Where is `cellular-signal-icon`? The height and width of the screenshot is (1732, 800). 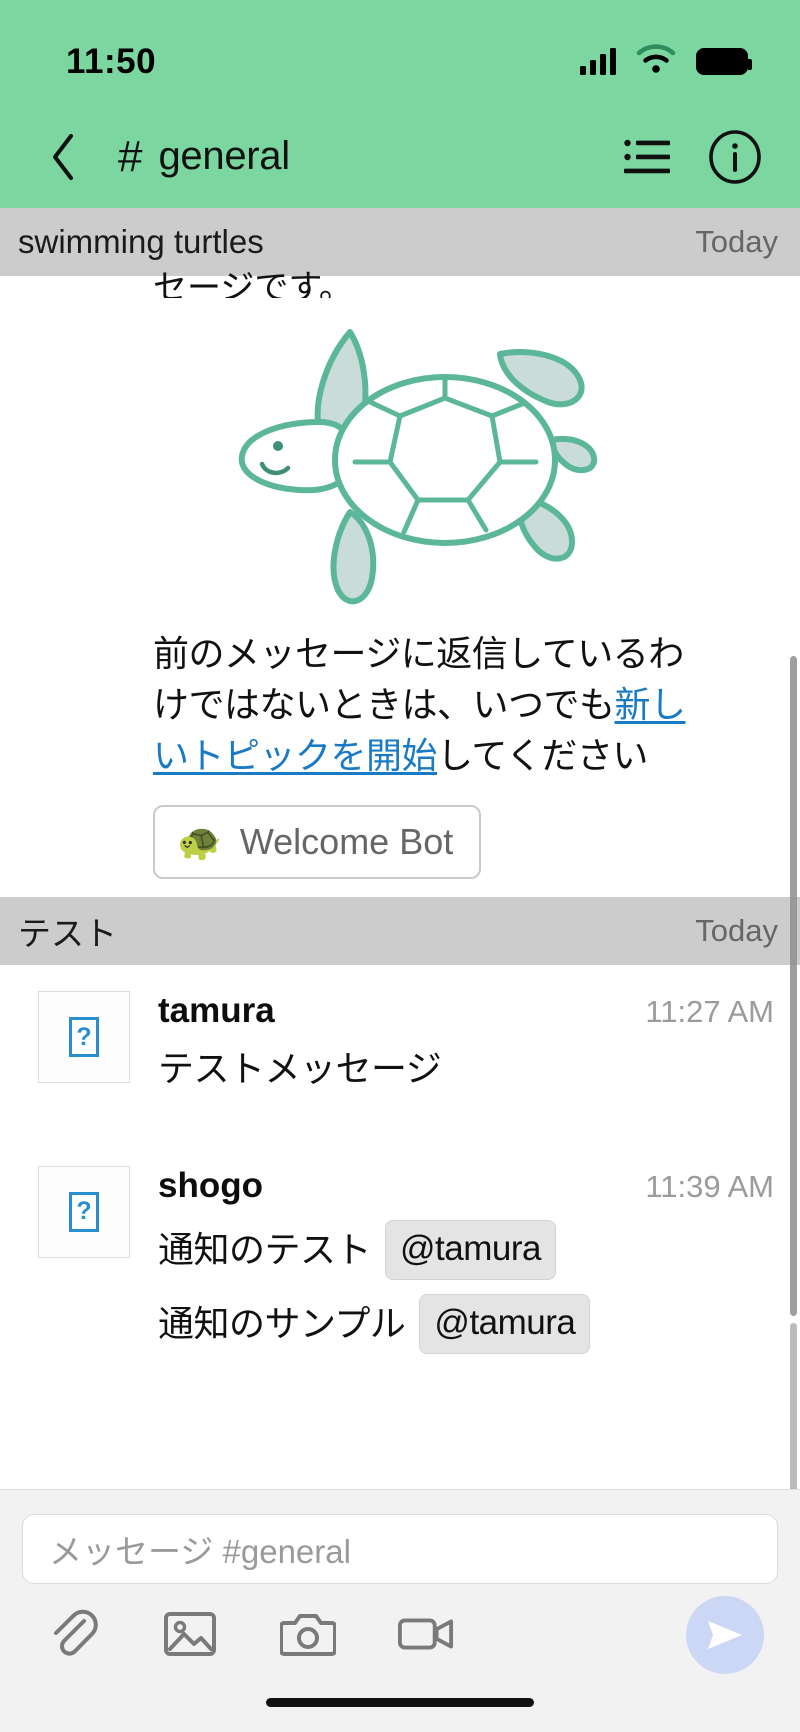
cellular-signal-icon is located at coordinates (598, 61).